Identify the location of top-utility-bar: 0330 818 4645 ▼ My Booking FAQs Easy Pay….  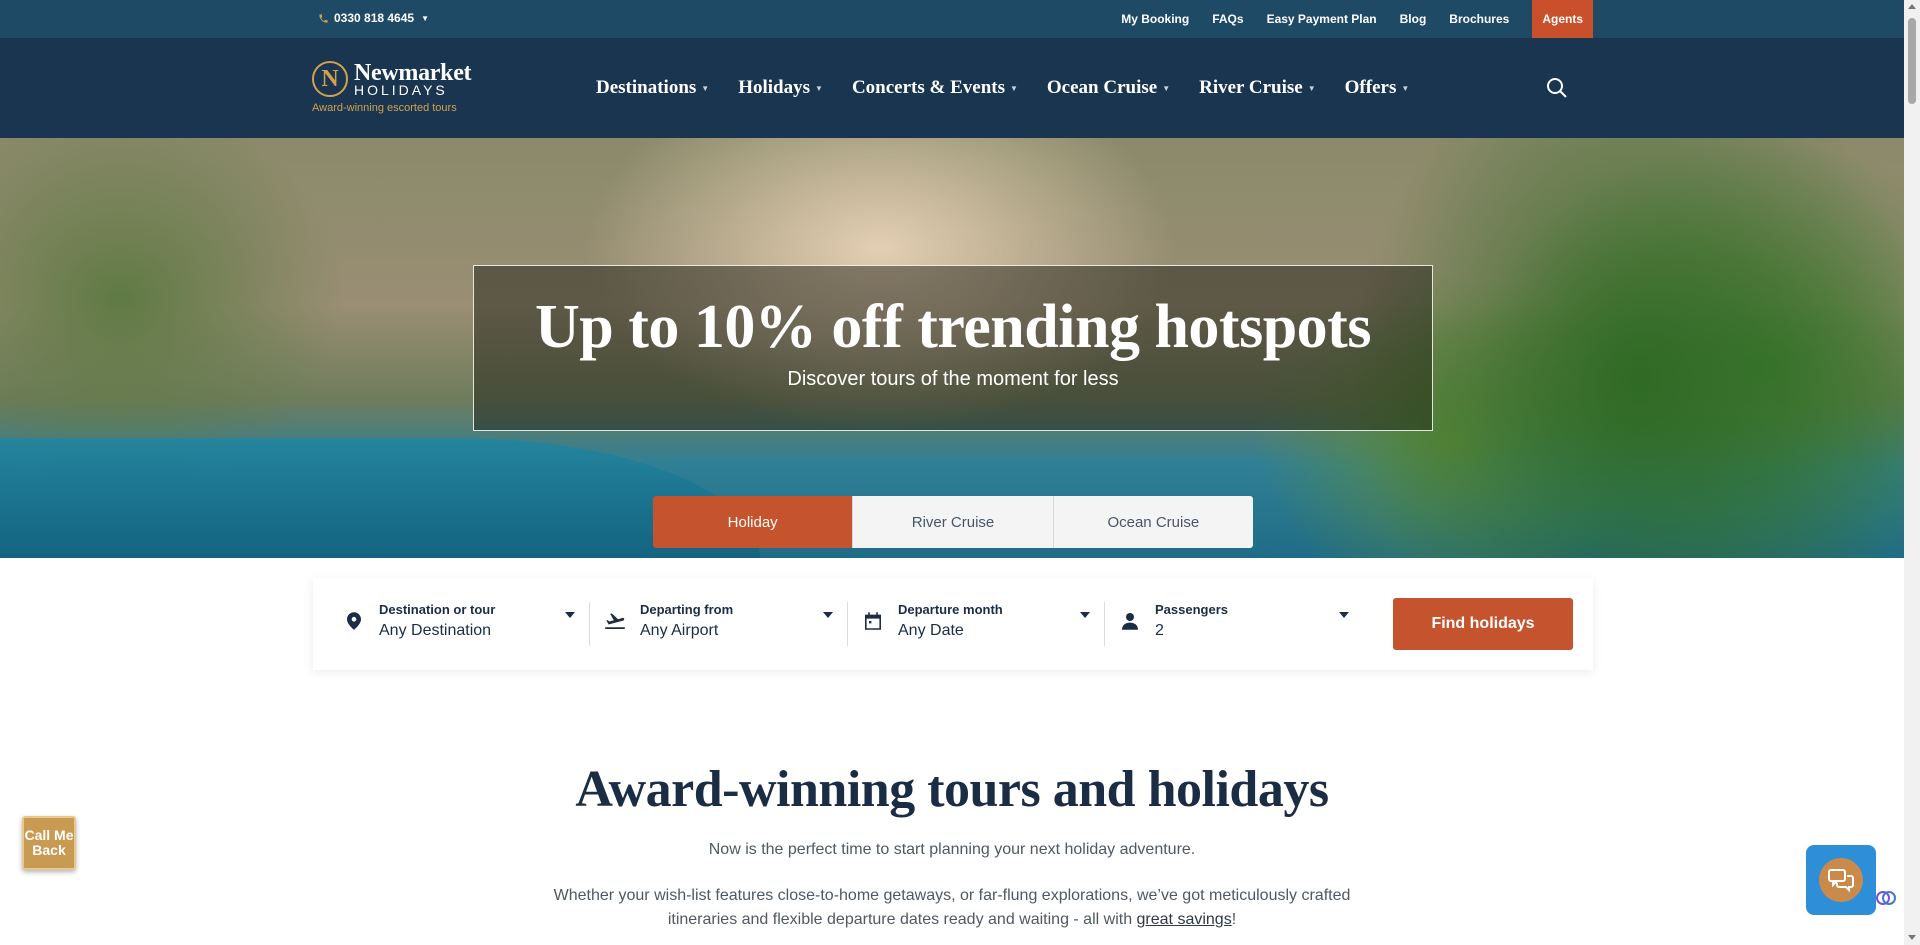
(952, 19).